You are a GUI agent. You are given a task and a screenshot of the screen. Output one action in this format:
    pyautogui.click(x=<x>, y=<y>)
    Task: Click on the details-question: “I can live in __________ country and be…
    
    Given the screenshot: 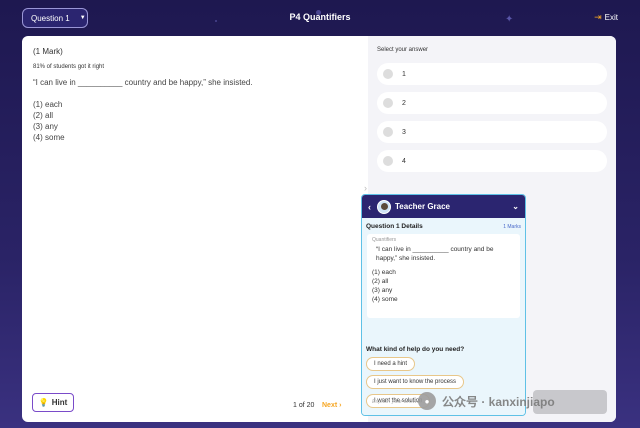 What is the action you would take?
    pyautogui.click(x=435, y=254)
    